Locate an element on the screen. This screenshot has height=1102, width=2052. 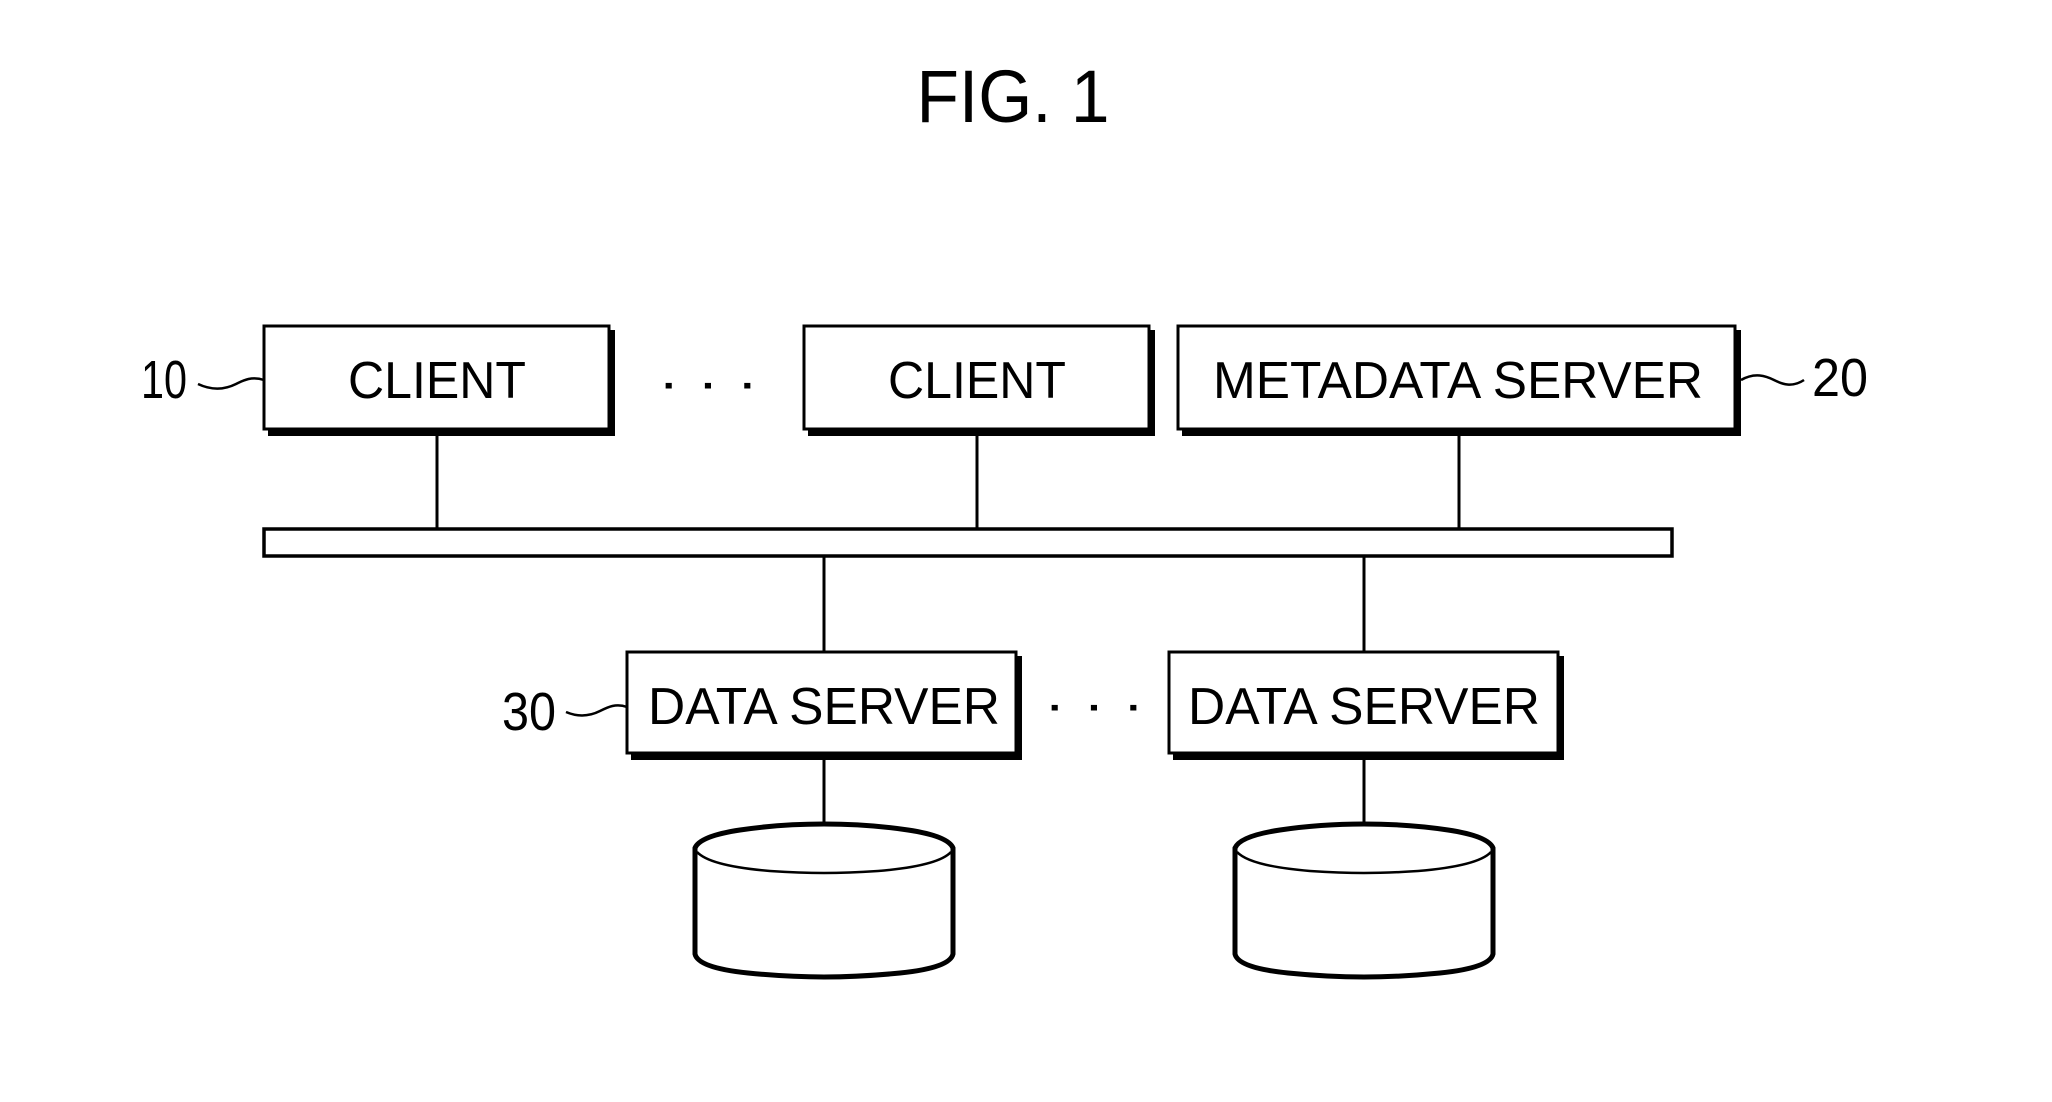
client-1-ref-number: 10 is located at coordinates (164, 380).